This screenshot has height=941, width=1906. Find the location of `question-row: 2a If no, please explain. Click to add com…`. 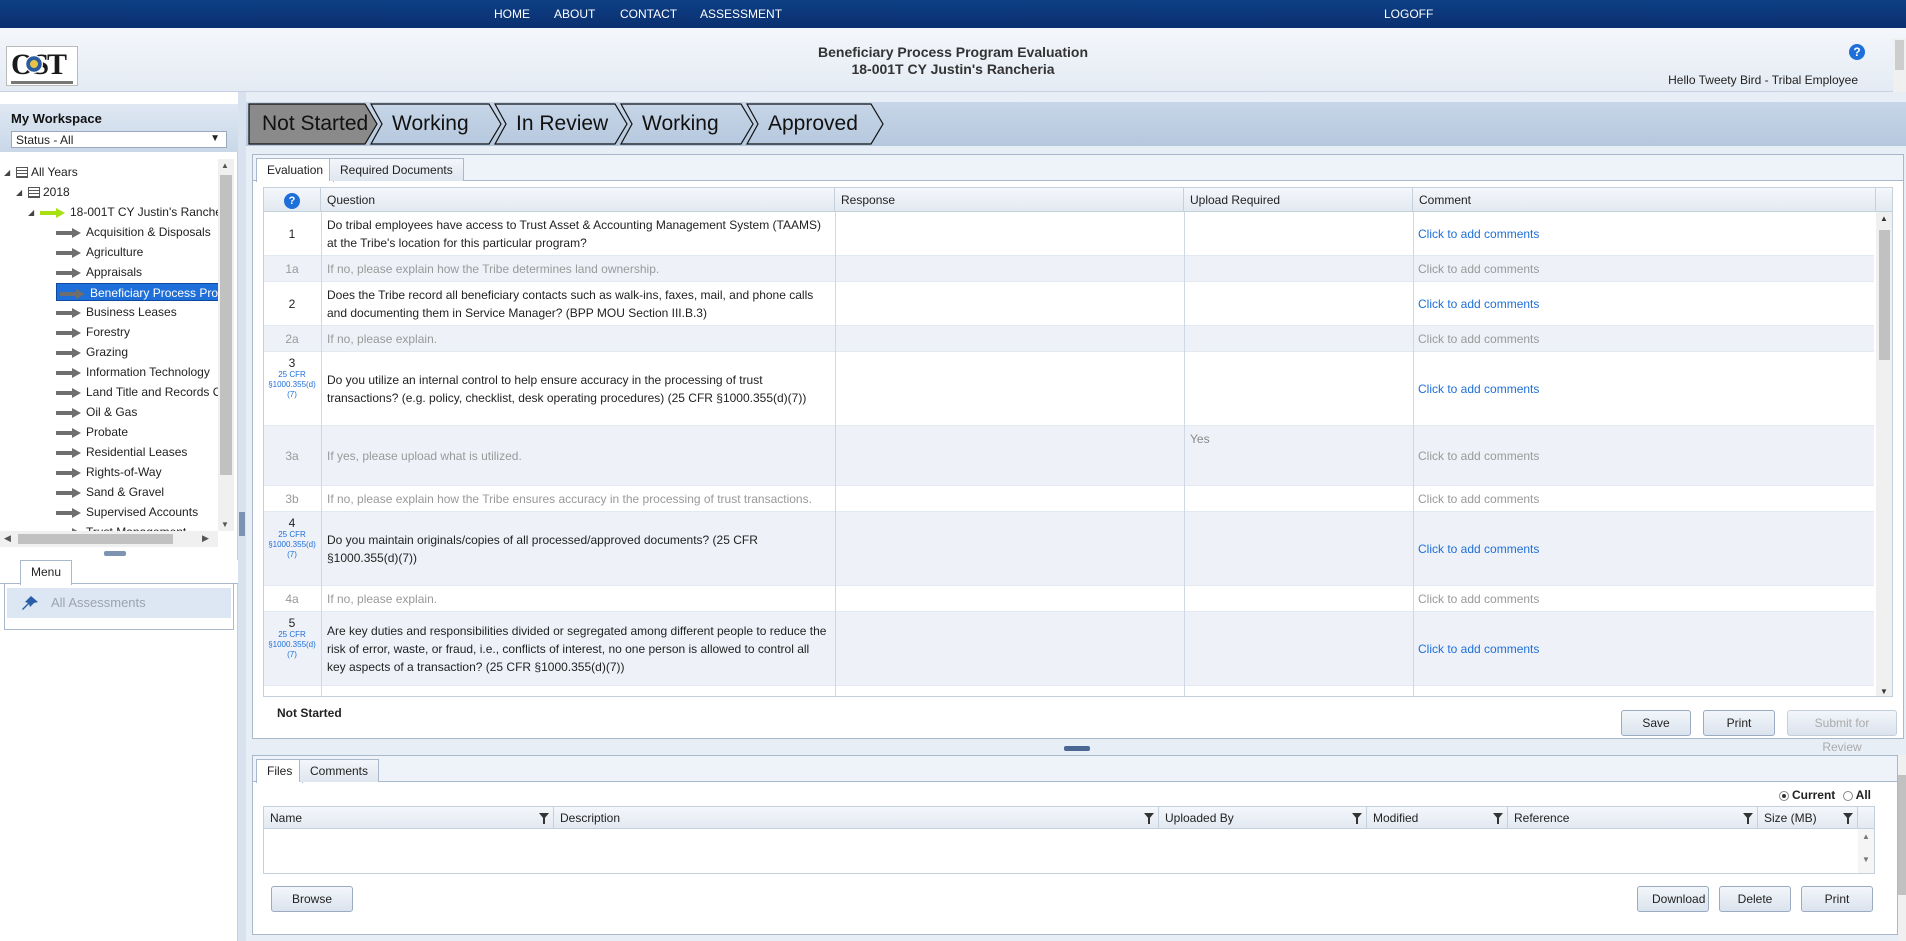

question-row: 2a If no, please explain. Click to add com… is located at coordinates (1069, 339).